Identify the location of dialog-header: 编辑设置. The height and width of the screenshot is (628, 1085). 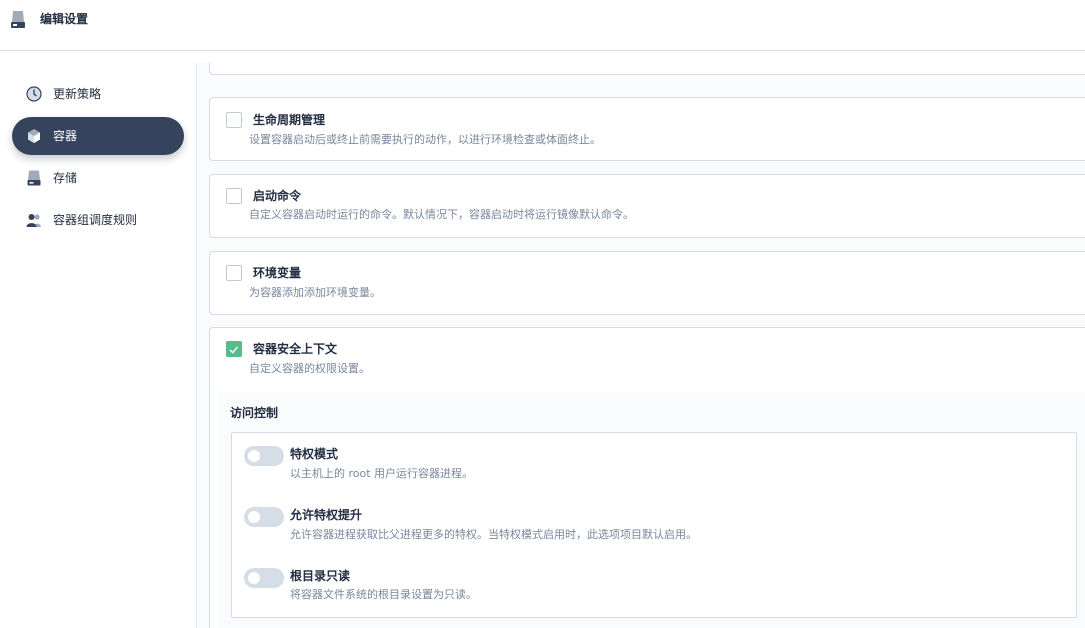
(542, 25).